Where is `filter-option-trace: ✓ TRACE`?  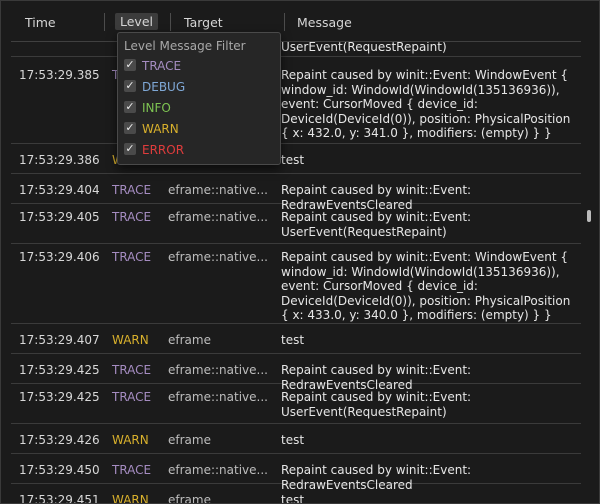
filter-option-trace: ✓ TRACE is located at coordinates (199, 66).